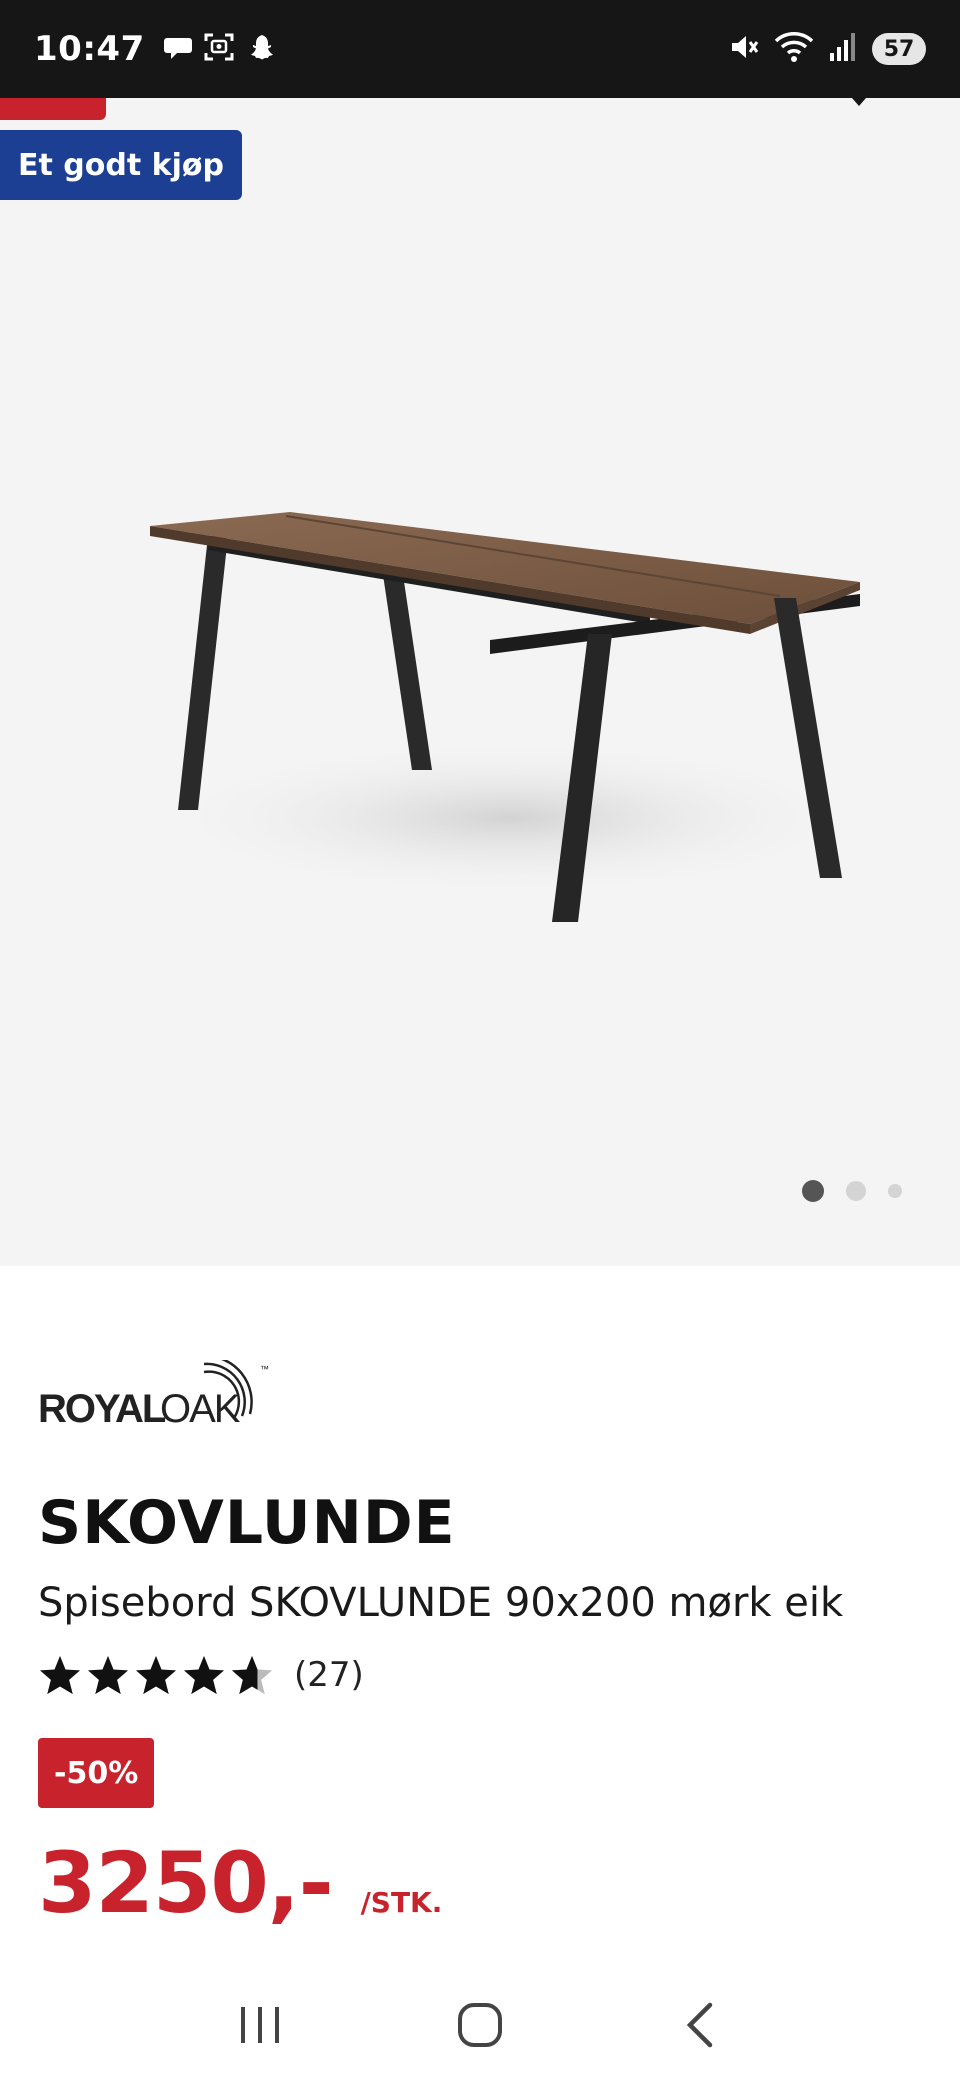 This screenshot has height=2080, width=960. What do you see at coordinates (252, 1675) in the screenshot?
I see `star-half-icon` at bounding box center [252, 1675].